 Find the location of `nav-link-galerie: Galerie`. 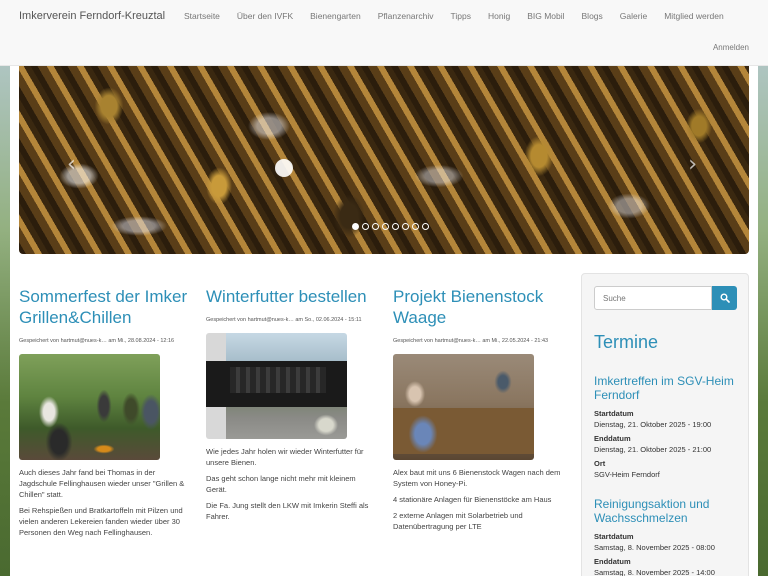

nav-link-galerie: Galerie is located at coordinates (633, 16).